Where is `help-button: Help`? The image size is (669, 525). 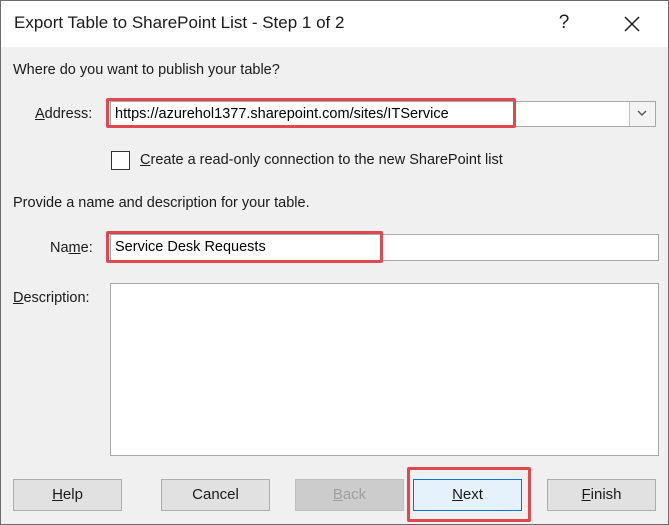
help-button: Help is located at coordinates (67, 495).